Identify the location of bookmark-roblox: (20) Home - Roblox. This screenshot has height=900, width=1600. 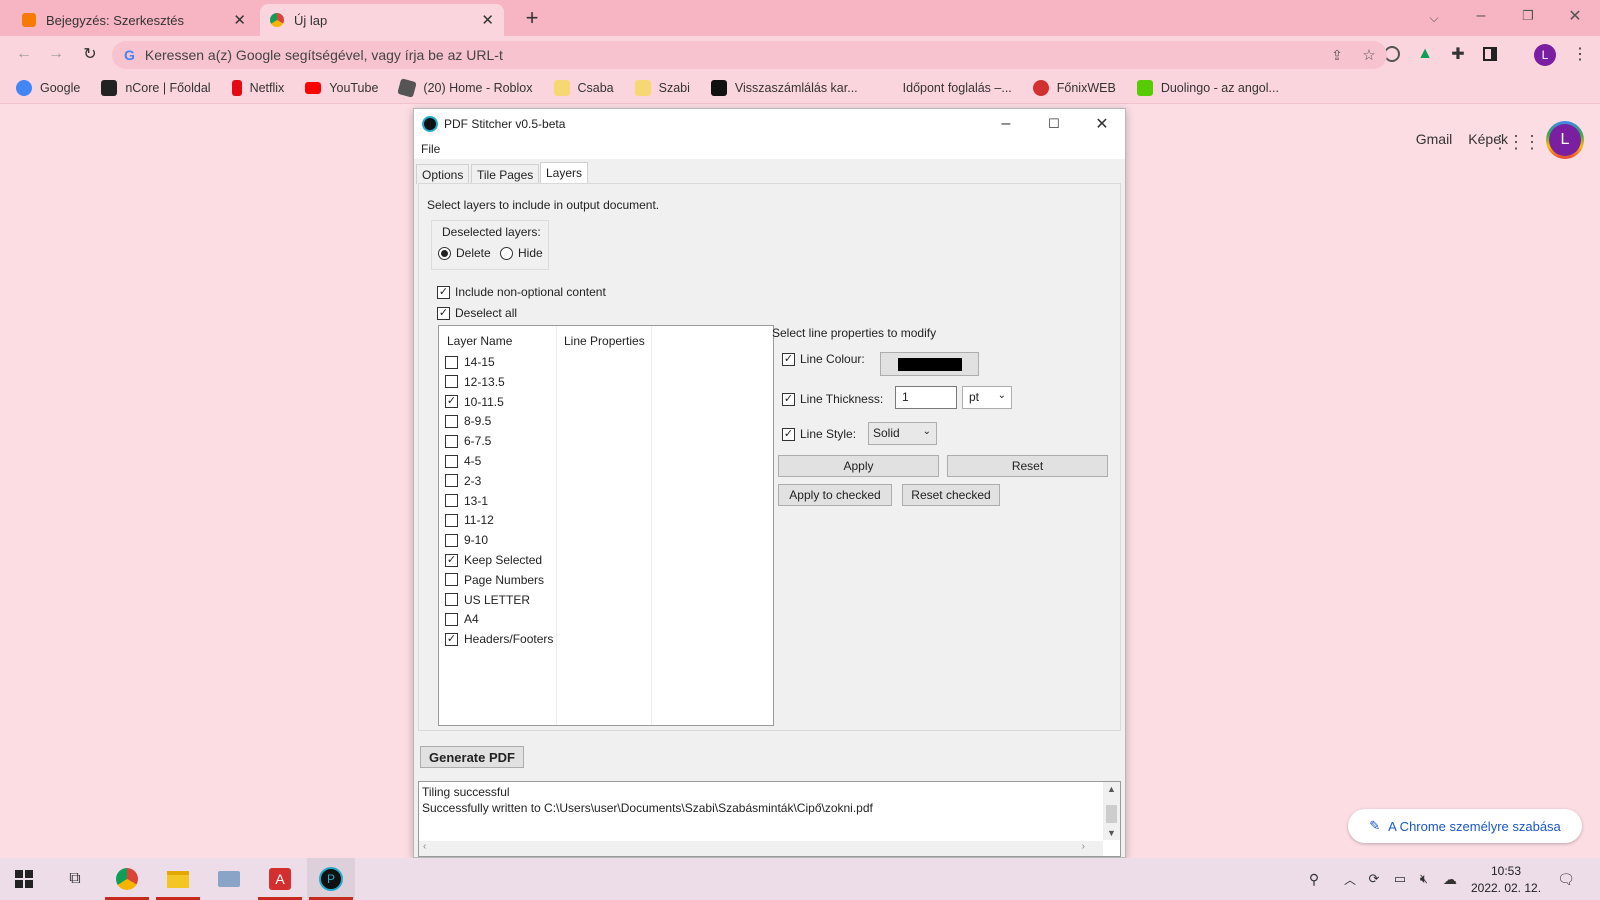
(465, 87).